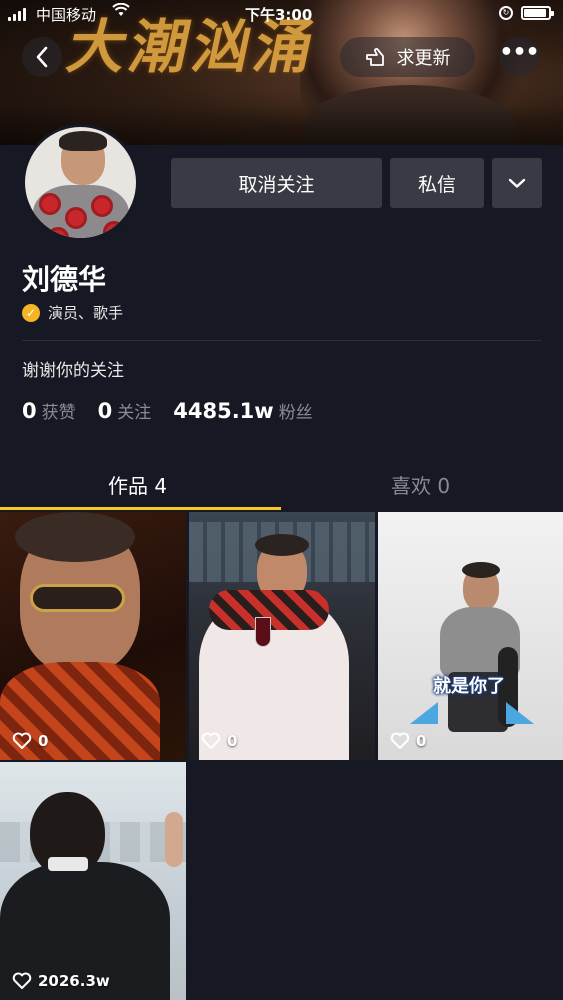  What do you see at coordinates (276, 183) in the screenshot?
I see `unfollow-button: 取消关注` at bounding box center [276, 183].